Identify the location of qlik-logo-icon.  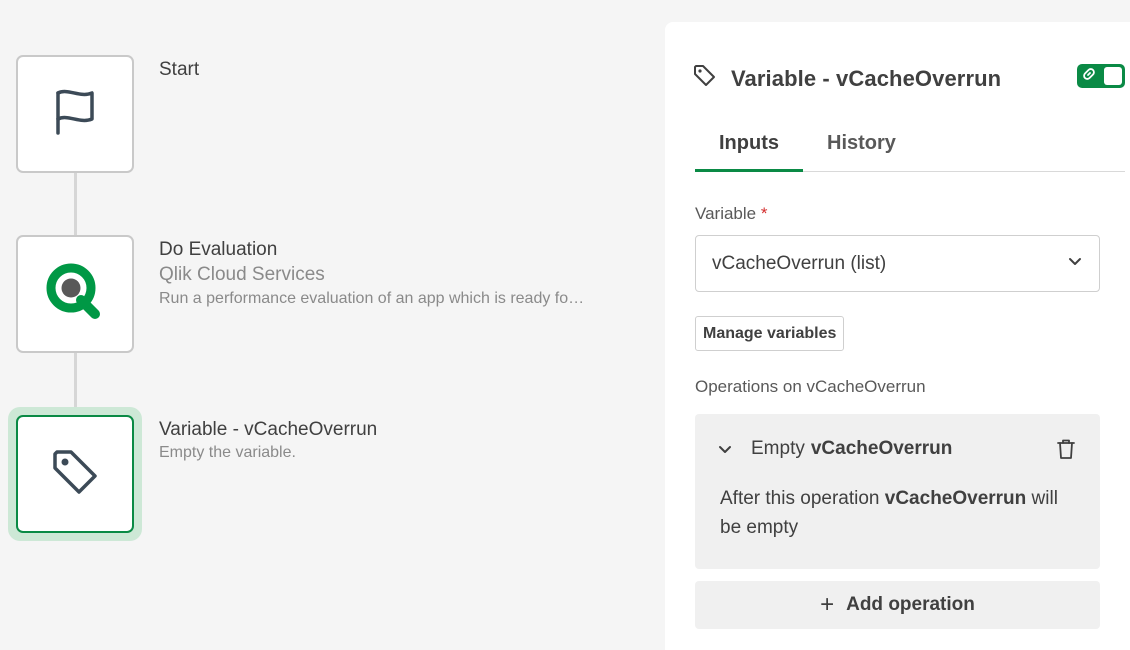
(75, 294).